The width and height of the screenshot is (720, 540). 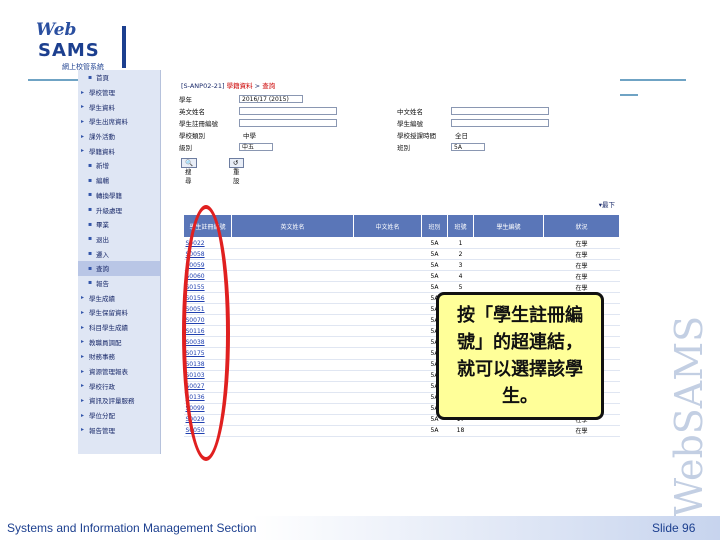 What do you see at coordinates (508, 243) in the screenshot?
I see `student-no-cell` at bounding box center [508, 243].